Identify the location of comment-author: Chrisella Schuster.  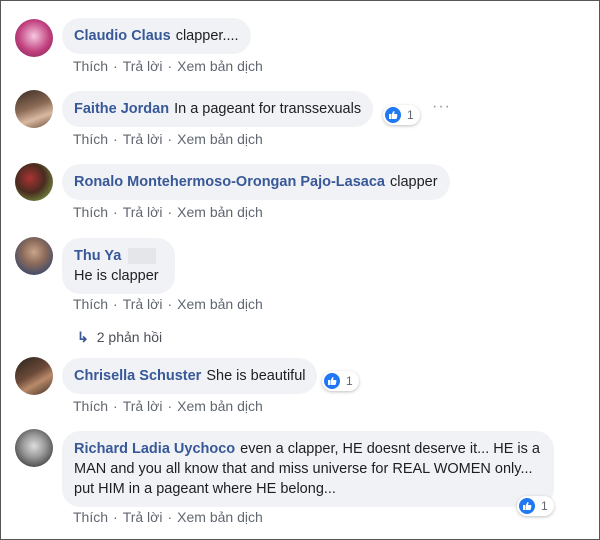
(137, 376).